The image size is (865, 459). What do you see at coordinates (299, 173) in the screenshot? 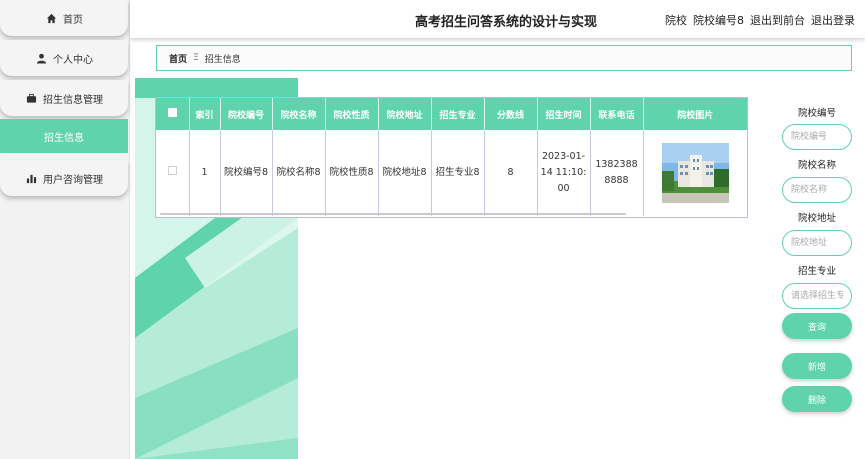
I see `cell-school-name: 院校名称8` at bounding box center [299, 173].